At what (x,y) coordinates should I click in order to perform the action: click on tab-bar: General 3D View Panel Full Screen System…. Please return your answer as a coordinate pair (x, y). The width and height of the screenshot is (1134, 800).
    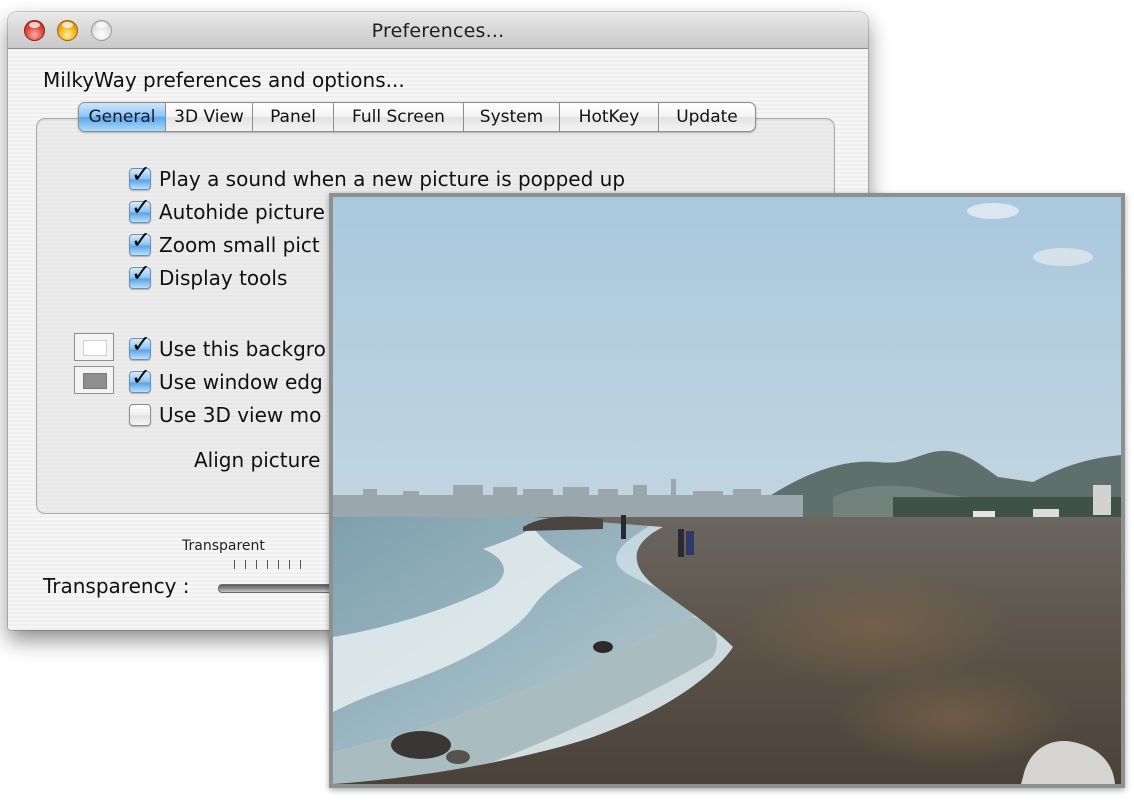
    Looking at the image, I should click on (417, 117).